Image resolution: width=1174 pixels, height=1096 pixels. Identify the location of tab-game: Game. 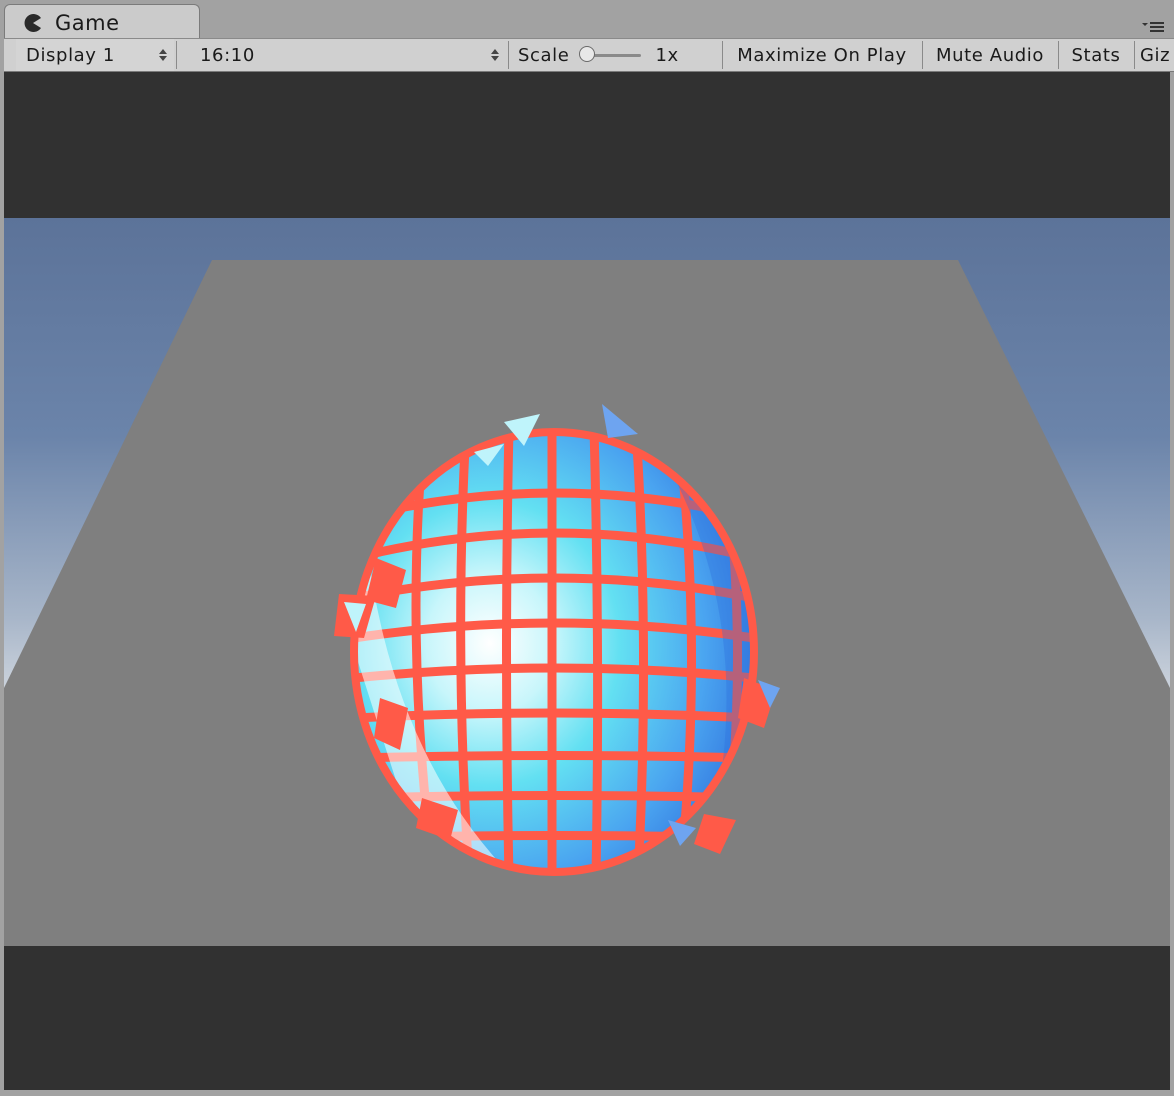
(102, 22).